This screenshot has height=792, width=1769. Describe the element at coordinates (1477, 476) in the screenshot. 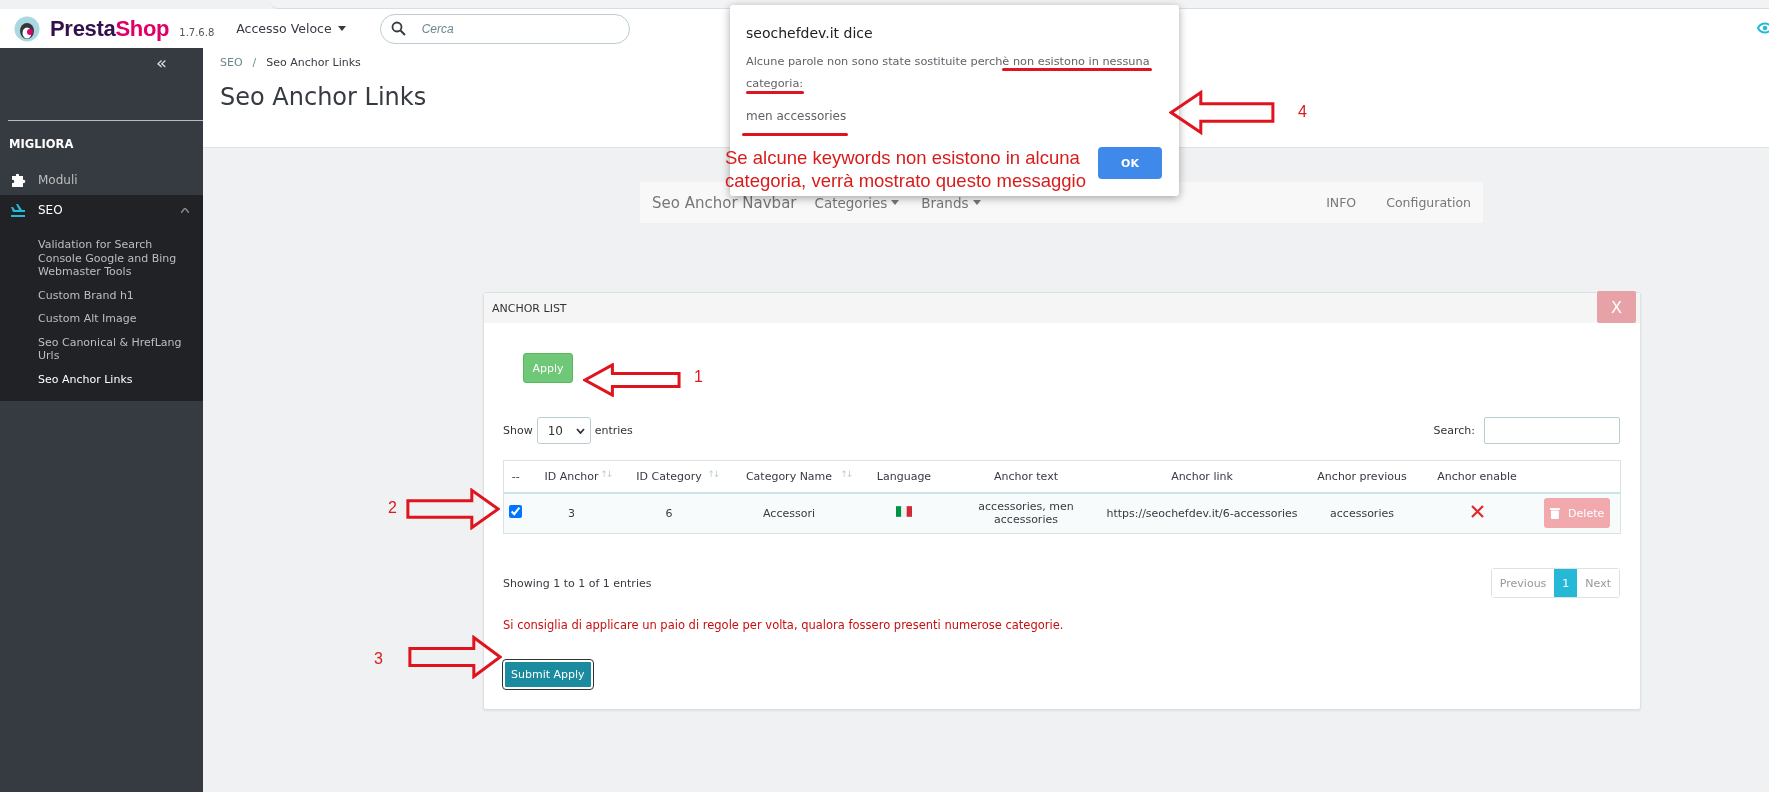

I see `column-header: Anchor enable` at that location.